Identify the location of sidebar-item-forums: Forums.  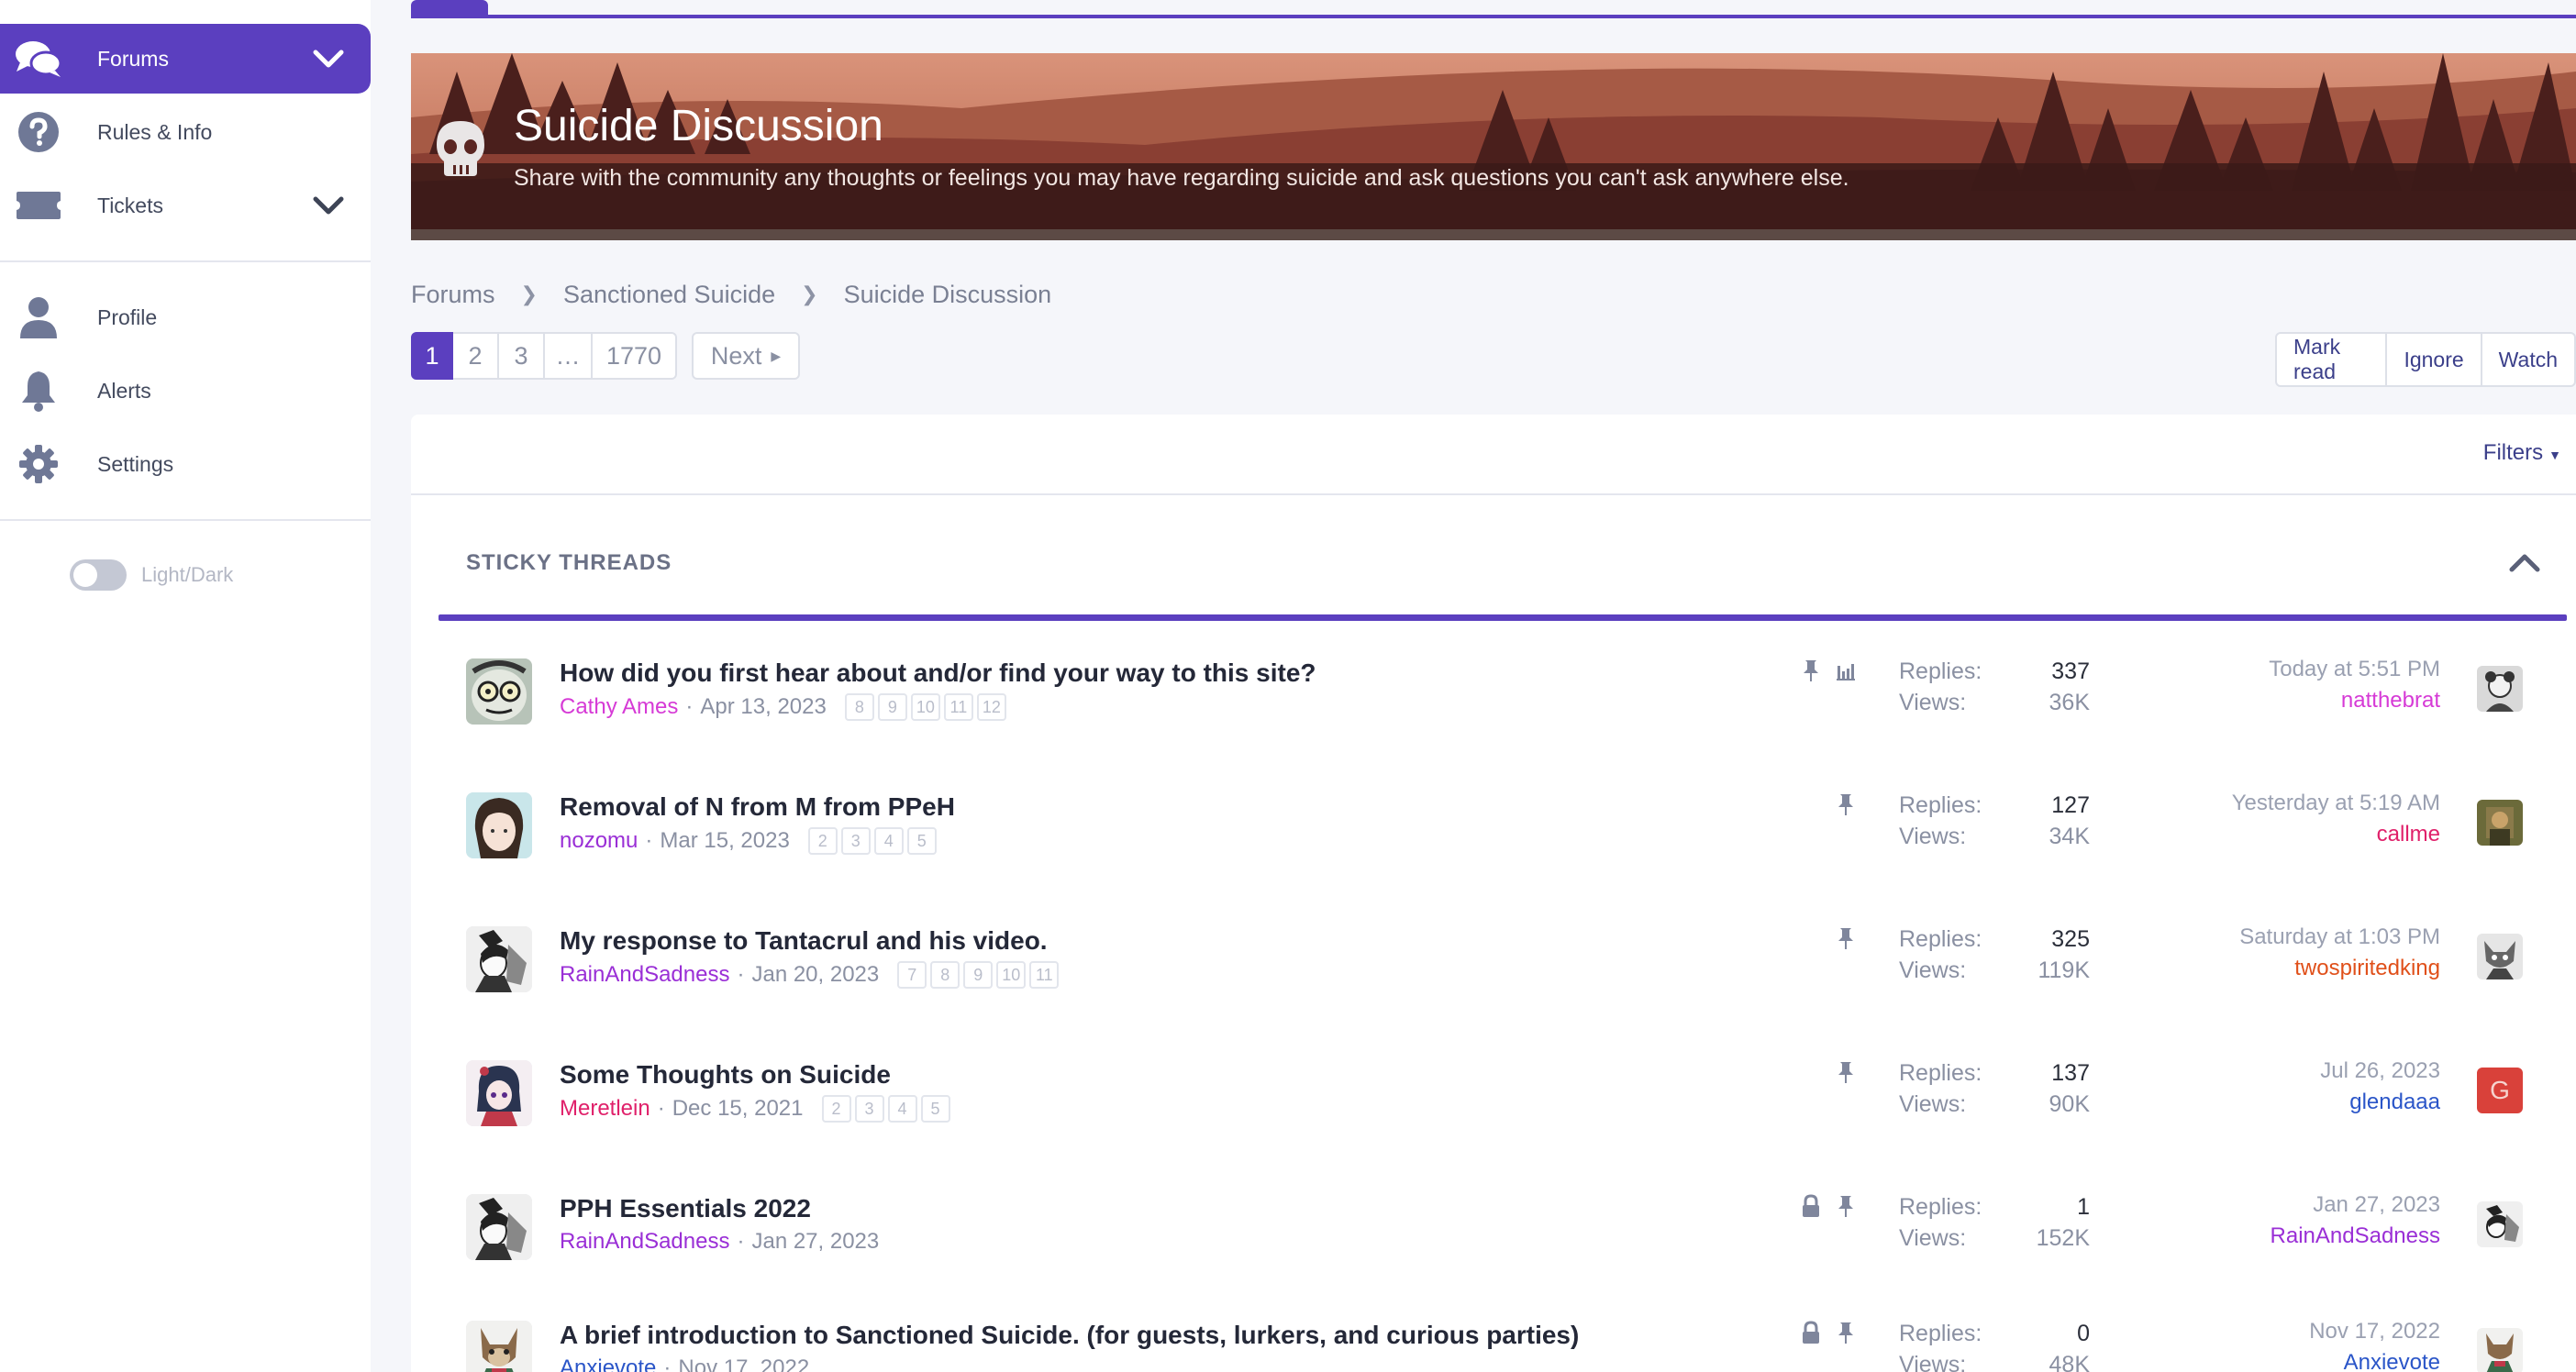
(185, 59).